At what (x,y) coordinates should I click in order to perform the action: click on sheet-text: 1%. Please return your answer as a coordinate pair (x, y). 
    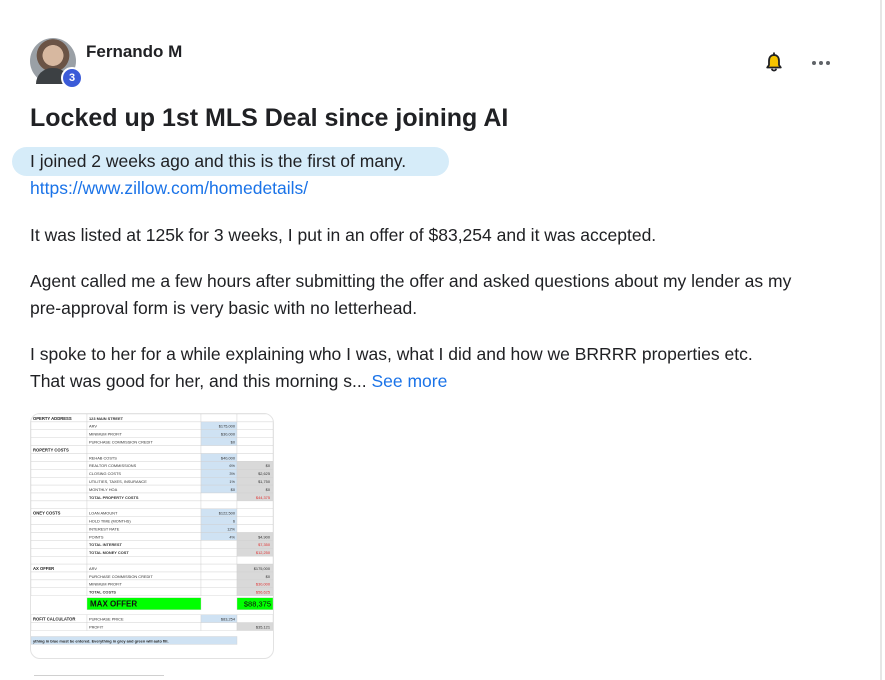
    Looking at the image, I should click on (232, 481).